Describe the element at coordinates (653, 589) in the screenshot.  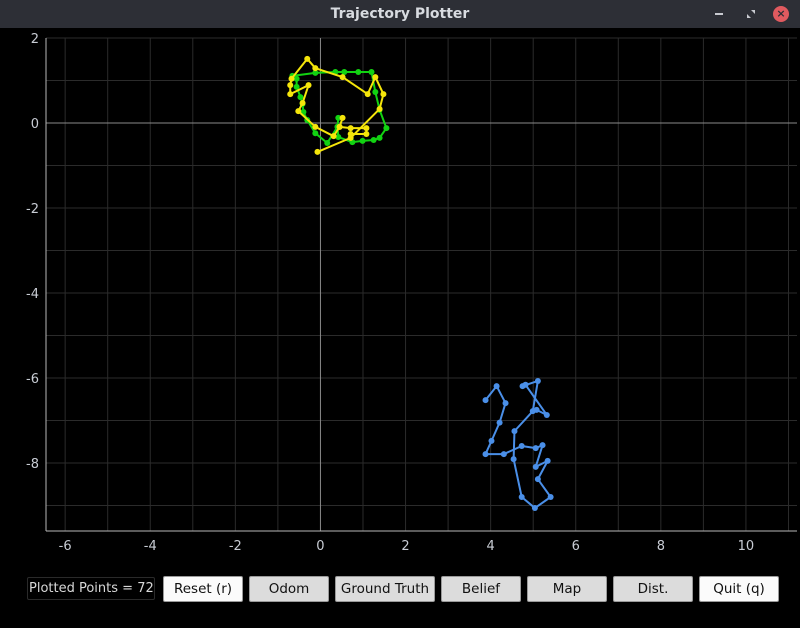
I see `dist-toggle-button: Dist.` at that location.